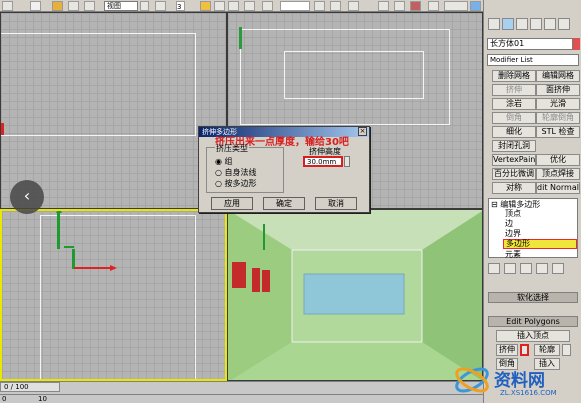 The width and height of the screenshot is (581, 403). Describe the element at coordinates (533, 228) in the screenshot. I see `modifier-stack: ⊟ 编辑多边形 顶点 边 边界 多边形 元素` at that location.